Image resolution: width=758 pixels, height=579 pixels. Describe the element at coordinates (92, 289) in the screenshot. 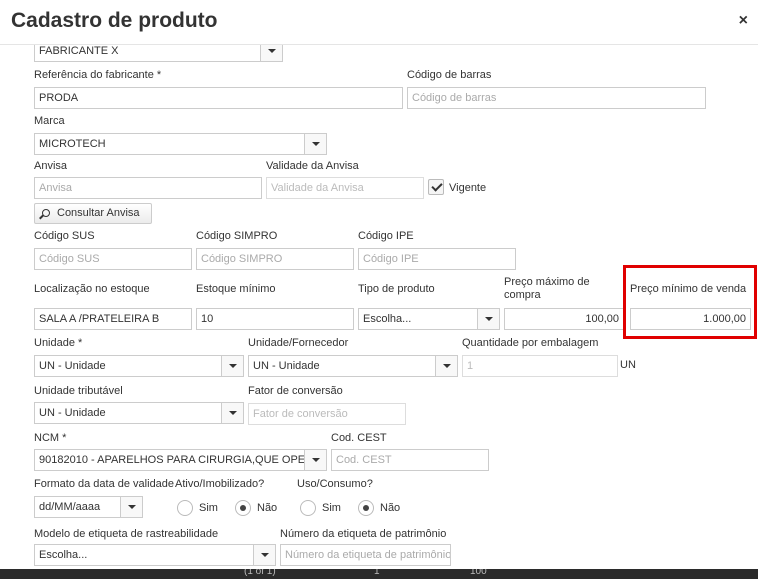

I see `localizacao-label: Localização no estoque` at that location.